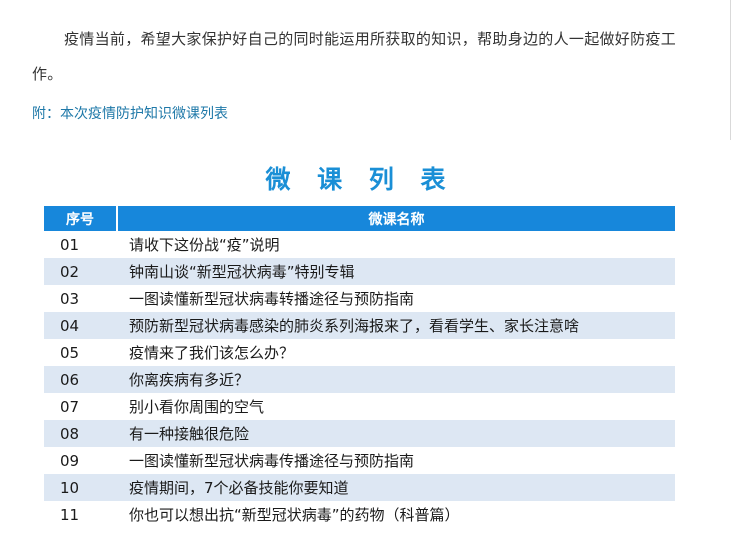 Image resolution: width=735 pixels, height=534 pixels. Describe the element at coordinates (80, 325) in the screenshot. I see `row-number: 04` at that location.